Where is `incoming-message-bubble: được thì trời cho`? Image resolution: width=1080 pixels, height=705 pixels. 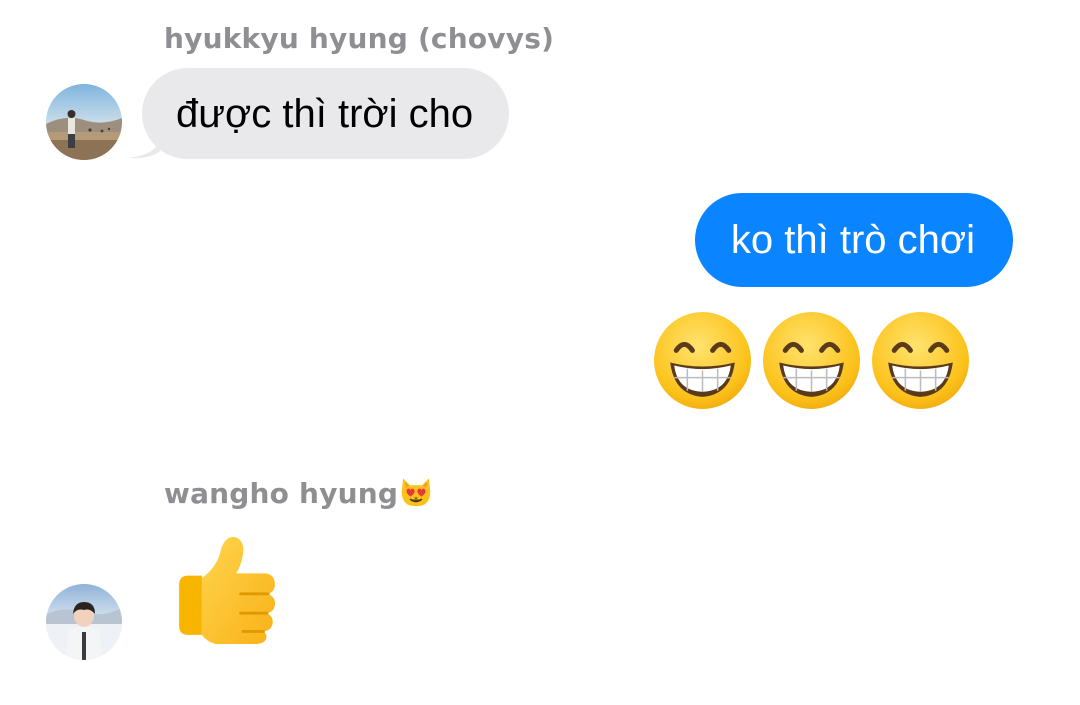 incoming-message-bubble: được thì trời cho is located at coordinates (319, 113).